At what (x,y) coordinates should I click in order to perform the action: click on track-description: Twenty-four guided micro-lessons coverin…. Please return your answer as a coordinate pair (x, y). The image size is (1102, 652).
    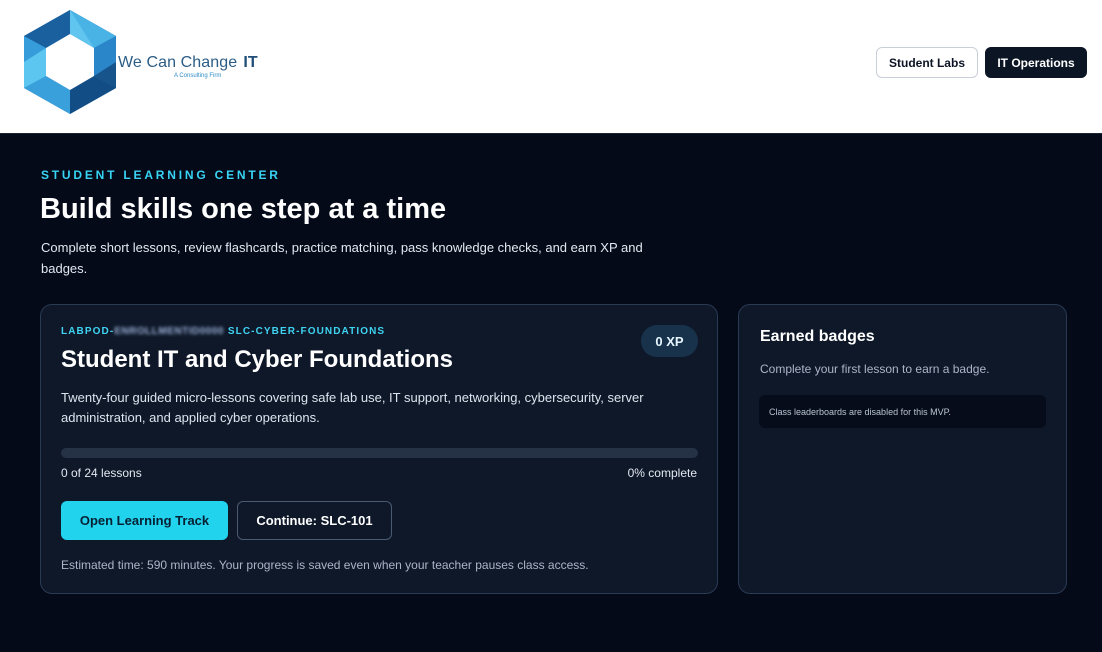
    Looking at the image, I should click on (352, 407).